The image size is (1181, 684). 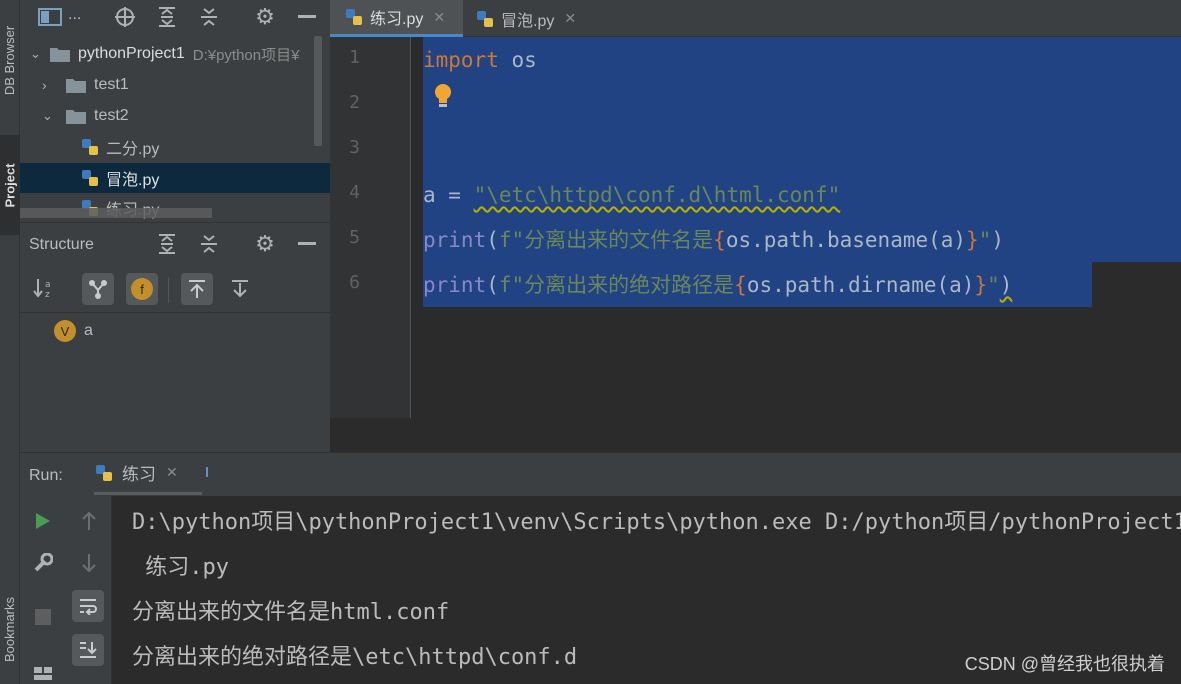 What do you see at coordinates (755, 435) in the screenshot?
I see `editor-bottom-area` at bounding box center [755, 435].